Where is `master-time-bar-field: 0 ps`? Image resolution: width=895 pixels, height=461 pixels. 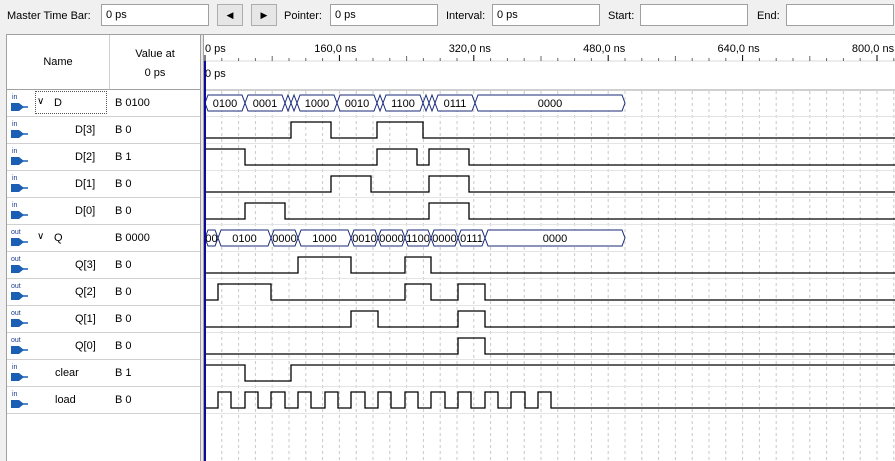 master-time-bar-field: 0 ps is located at coordinates (155, 15).